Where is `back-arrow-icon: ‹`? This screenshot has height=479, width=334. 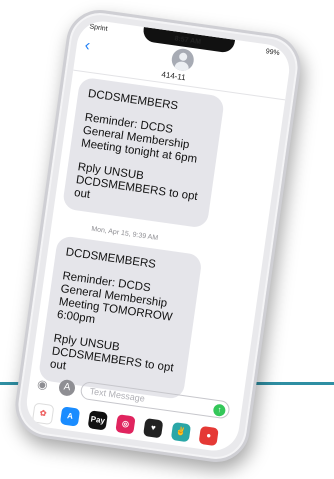 back-arrow-icon: ‹ is located at coordinates (87, 46).